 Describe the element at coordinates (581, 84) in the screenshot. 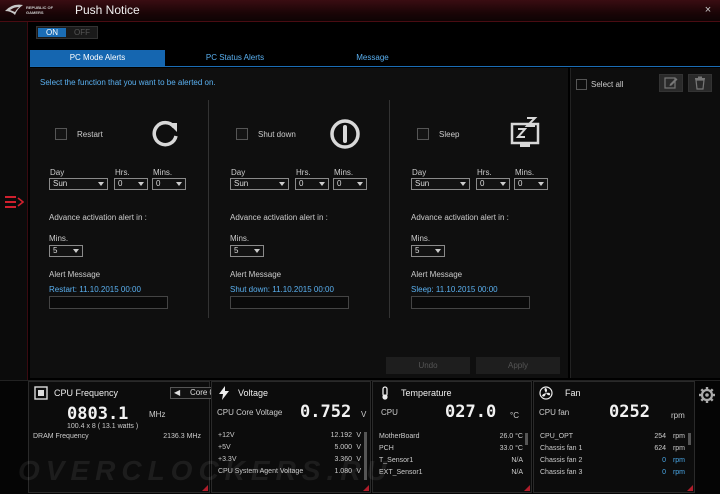

I see `select-all-checkbox` at that location.